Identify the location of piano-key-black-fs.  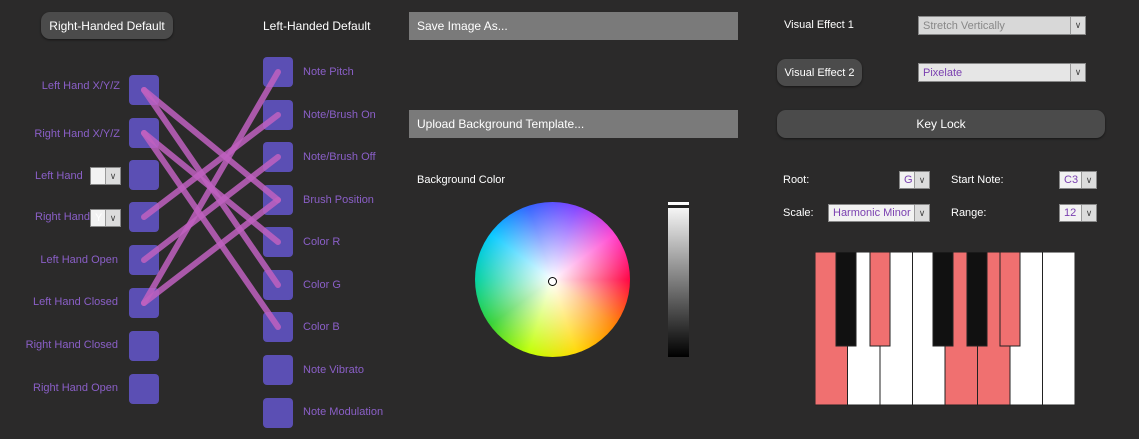
(943, 299).